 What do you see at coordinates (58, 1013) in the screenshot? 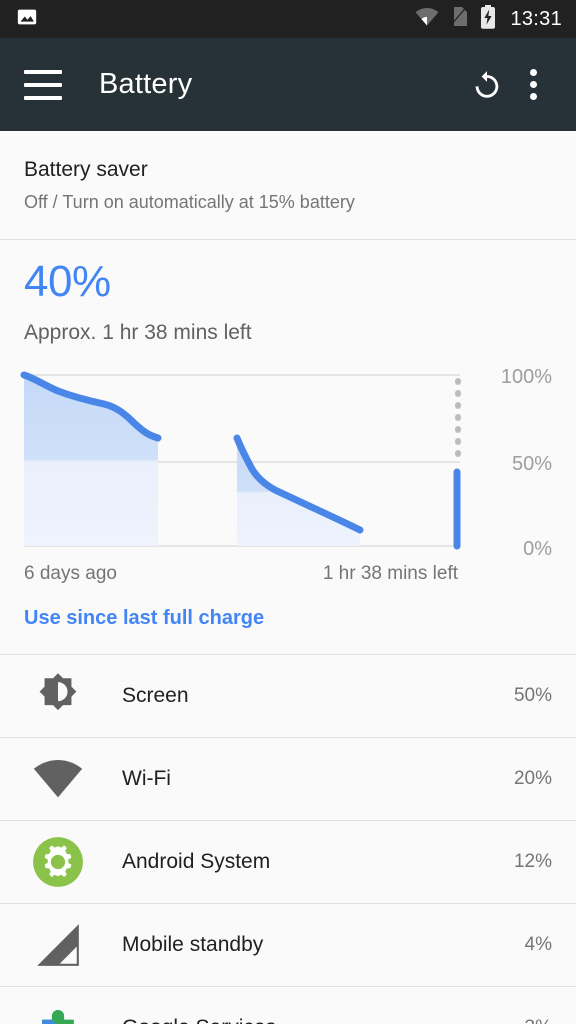
I see `google-play-services-icon` at bounding box center [58, 1013].